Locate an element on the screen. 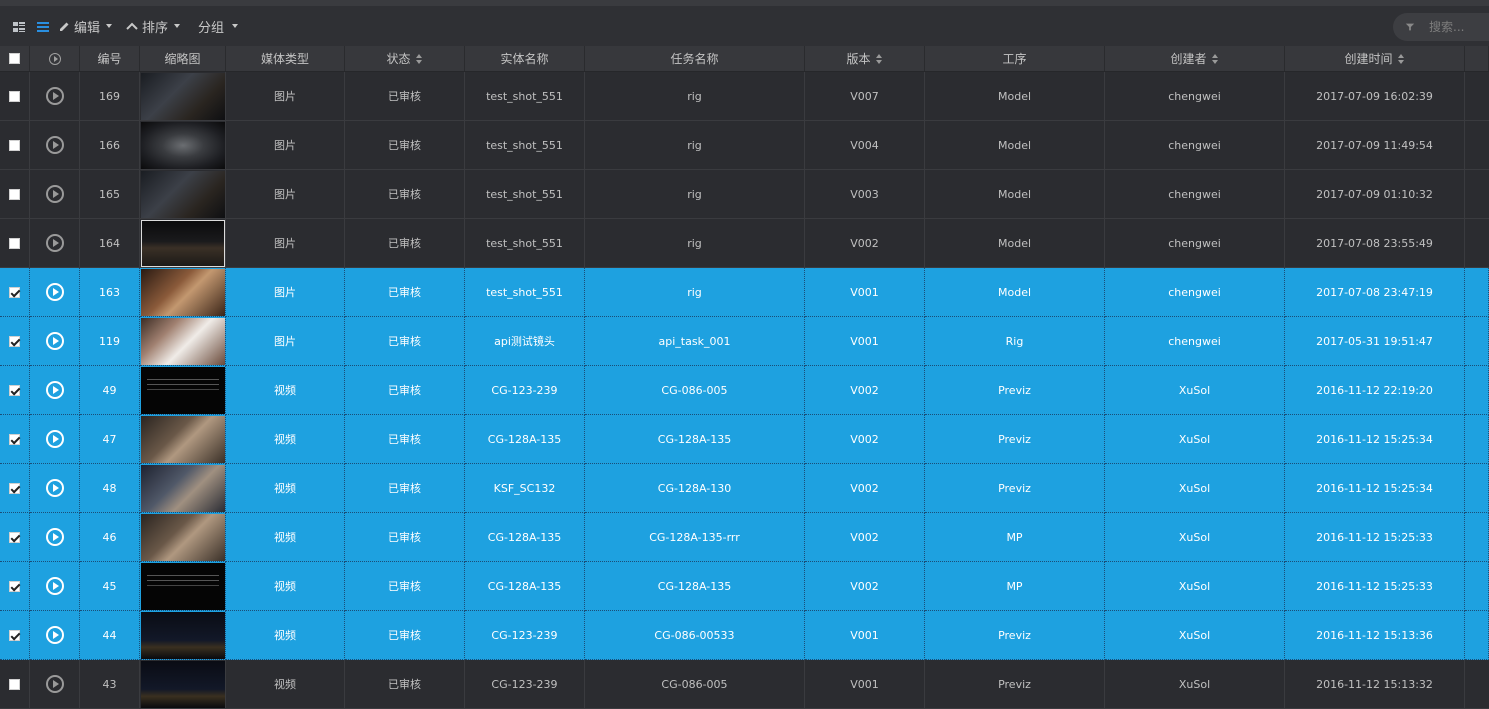  select-all-checkbox is located at coordinates (14, 58).